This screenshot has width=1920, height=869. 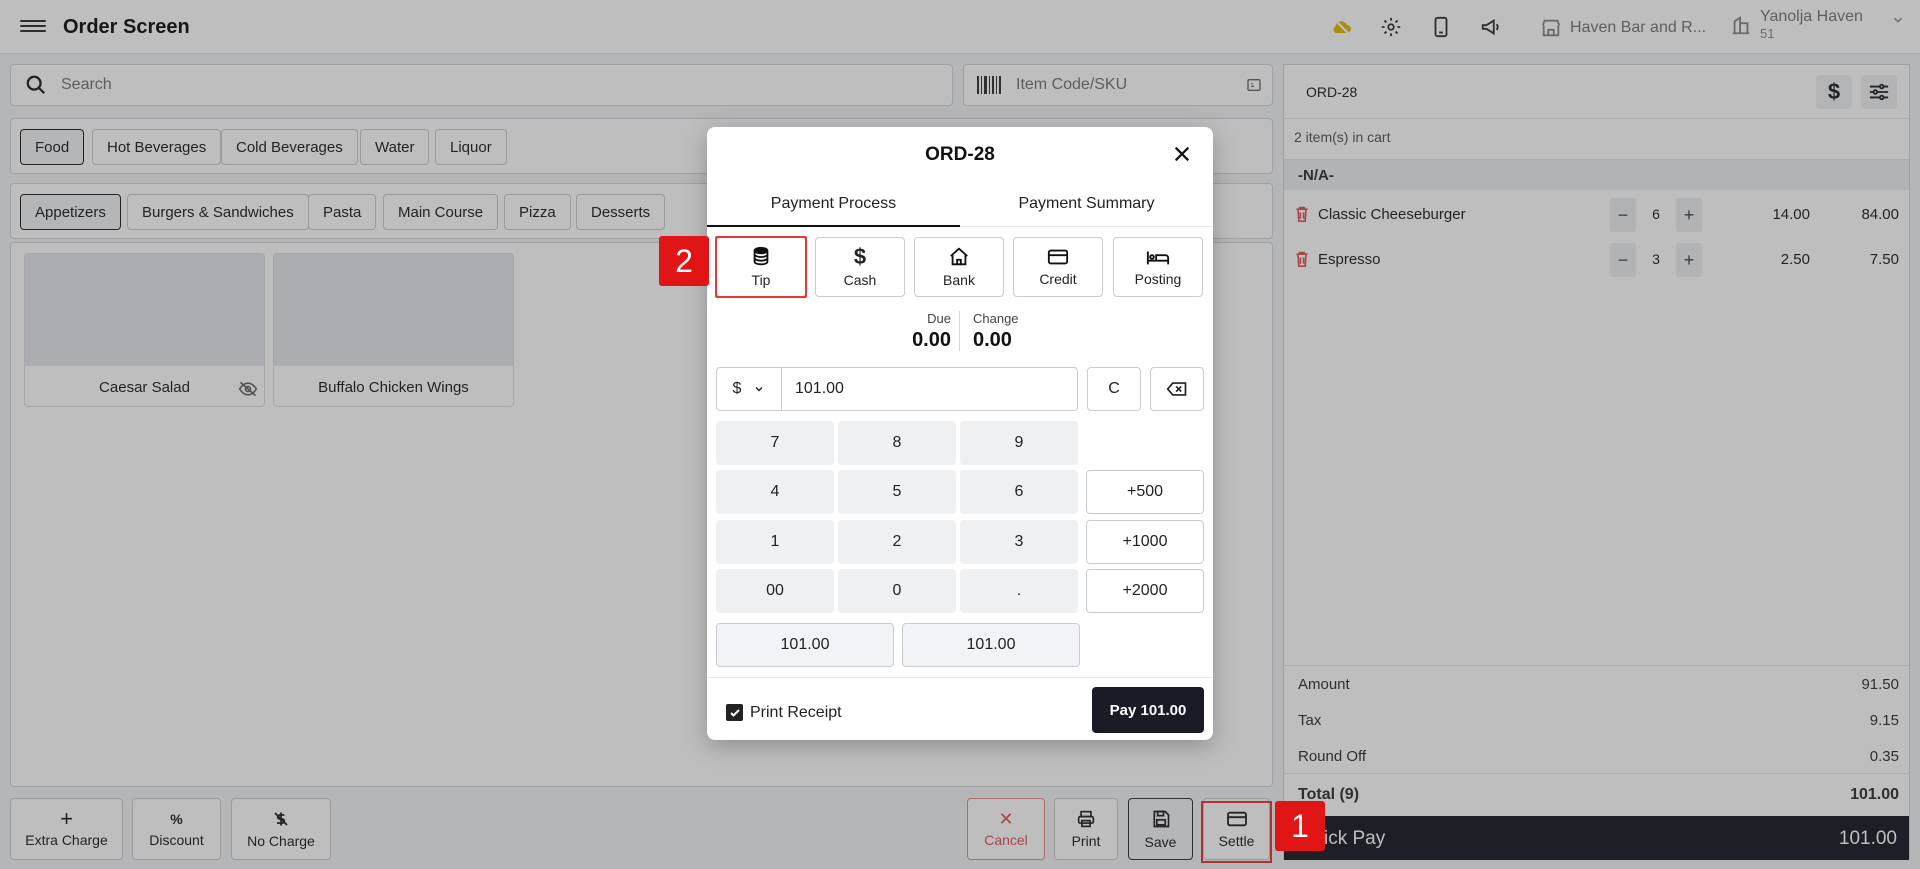 I want to click on keypad-key: 7, so click(x=775, y=443).